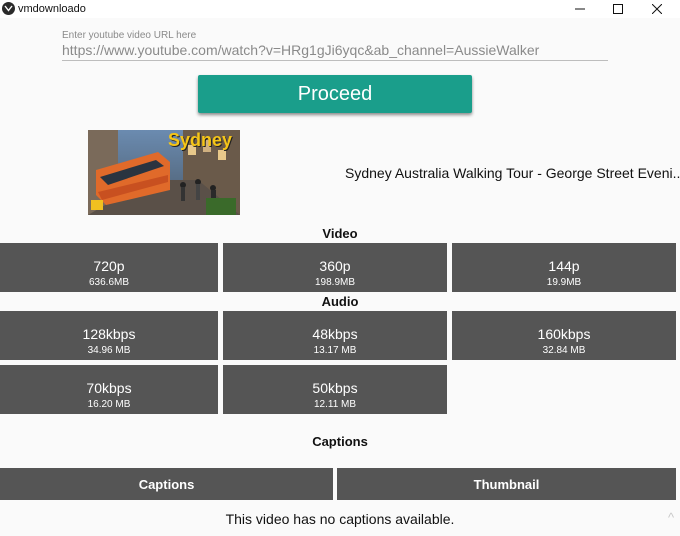  I want to click on option-size: 16.20 MB, so click(109, 404).